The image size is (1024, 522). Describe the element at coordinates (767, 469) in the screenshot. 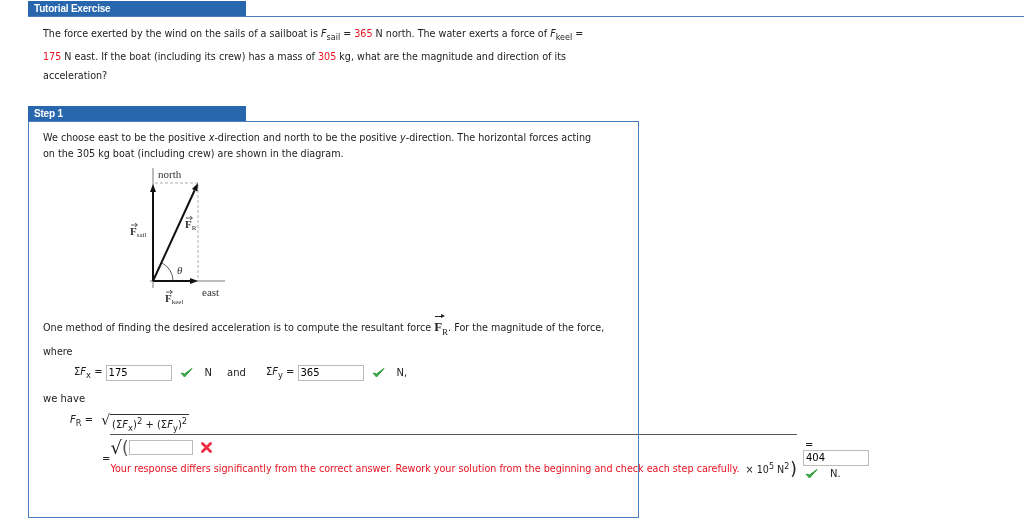

I see `unit-factor: × 10$^{5}$ N$^{2}$` at that location.